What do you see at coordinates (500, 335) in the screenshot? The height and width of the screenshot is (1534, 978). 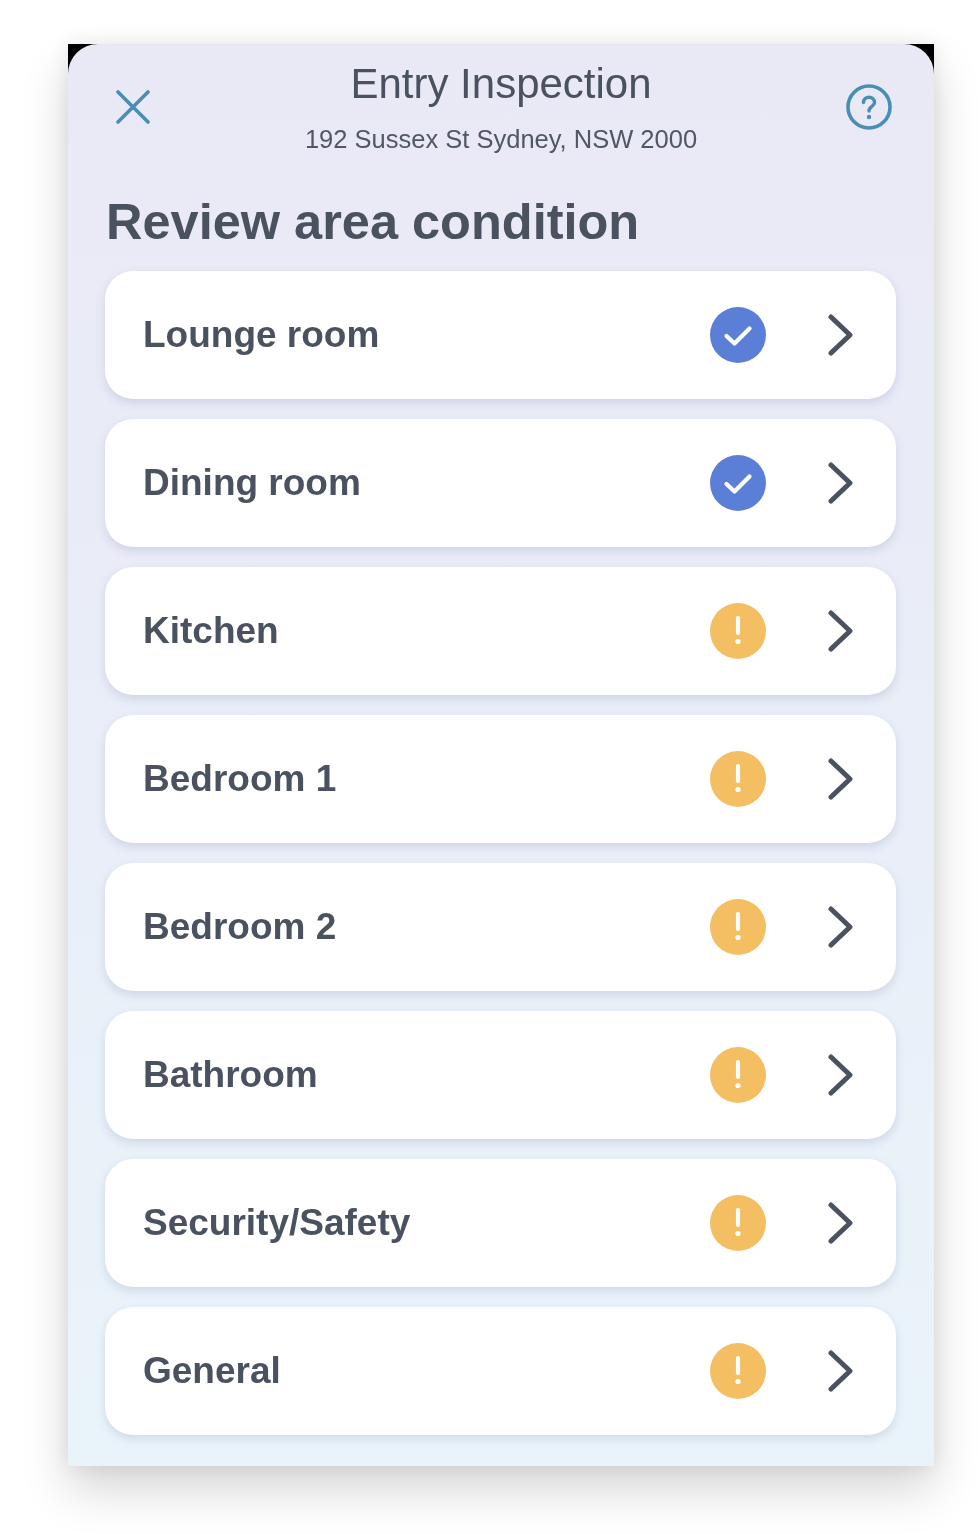 I see `area-row: Lounge room` at bounding box center [500, 335].